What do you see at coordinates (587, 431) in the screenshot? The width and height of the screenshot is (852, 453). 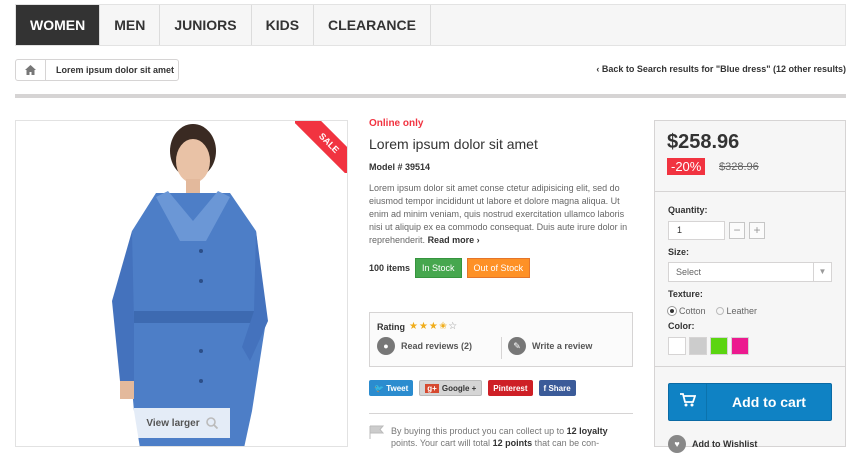 I see `loyalty-points: 12 loyalty` at bounding box center [587, 431].